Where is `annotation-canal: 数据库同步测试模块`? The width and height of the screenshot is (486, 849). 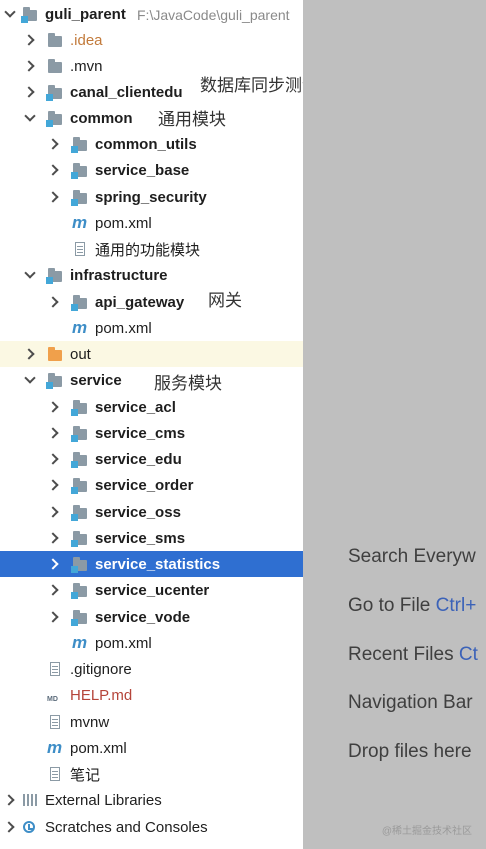
annotation-canal: 数据库同步测试模块 is located at coordinates (251, 86).